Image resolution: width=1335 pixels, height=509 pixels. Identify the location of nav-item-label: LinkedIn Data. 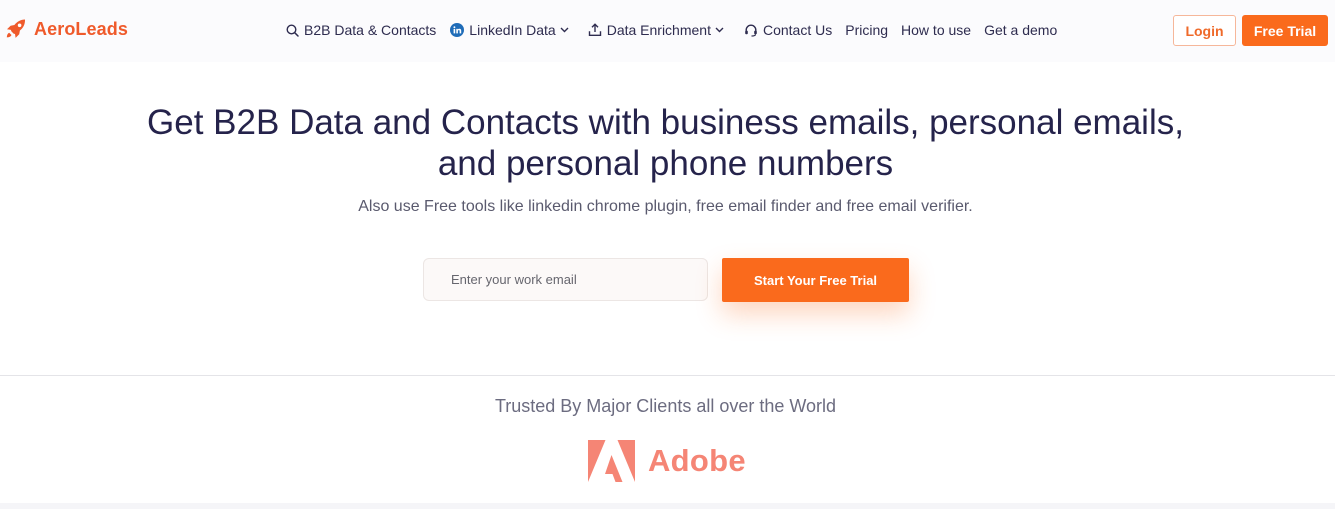
(512, 30).